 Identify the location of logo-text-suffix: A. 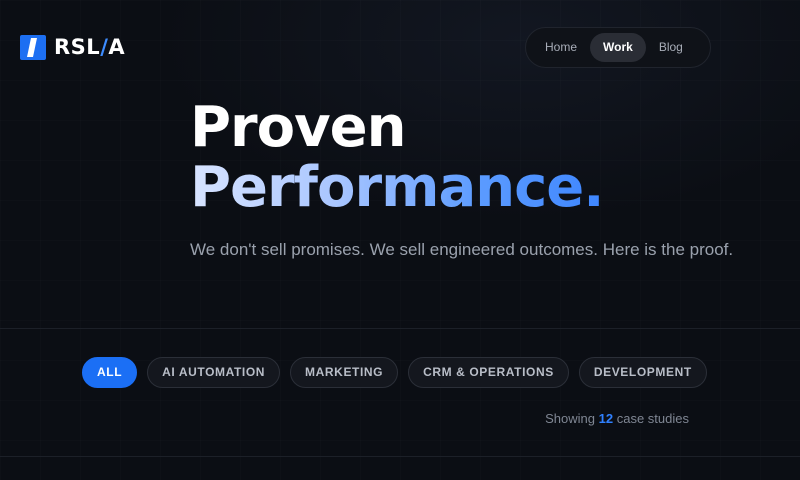
(117, 47).